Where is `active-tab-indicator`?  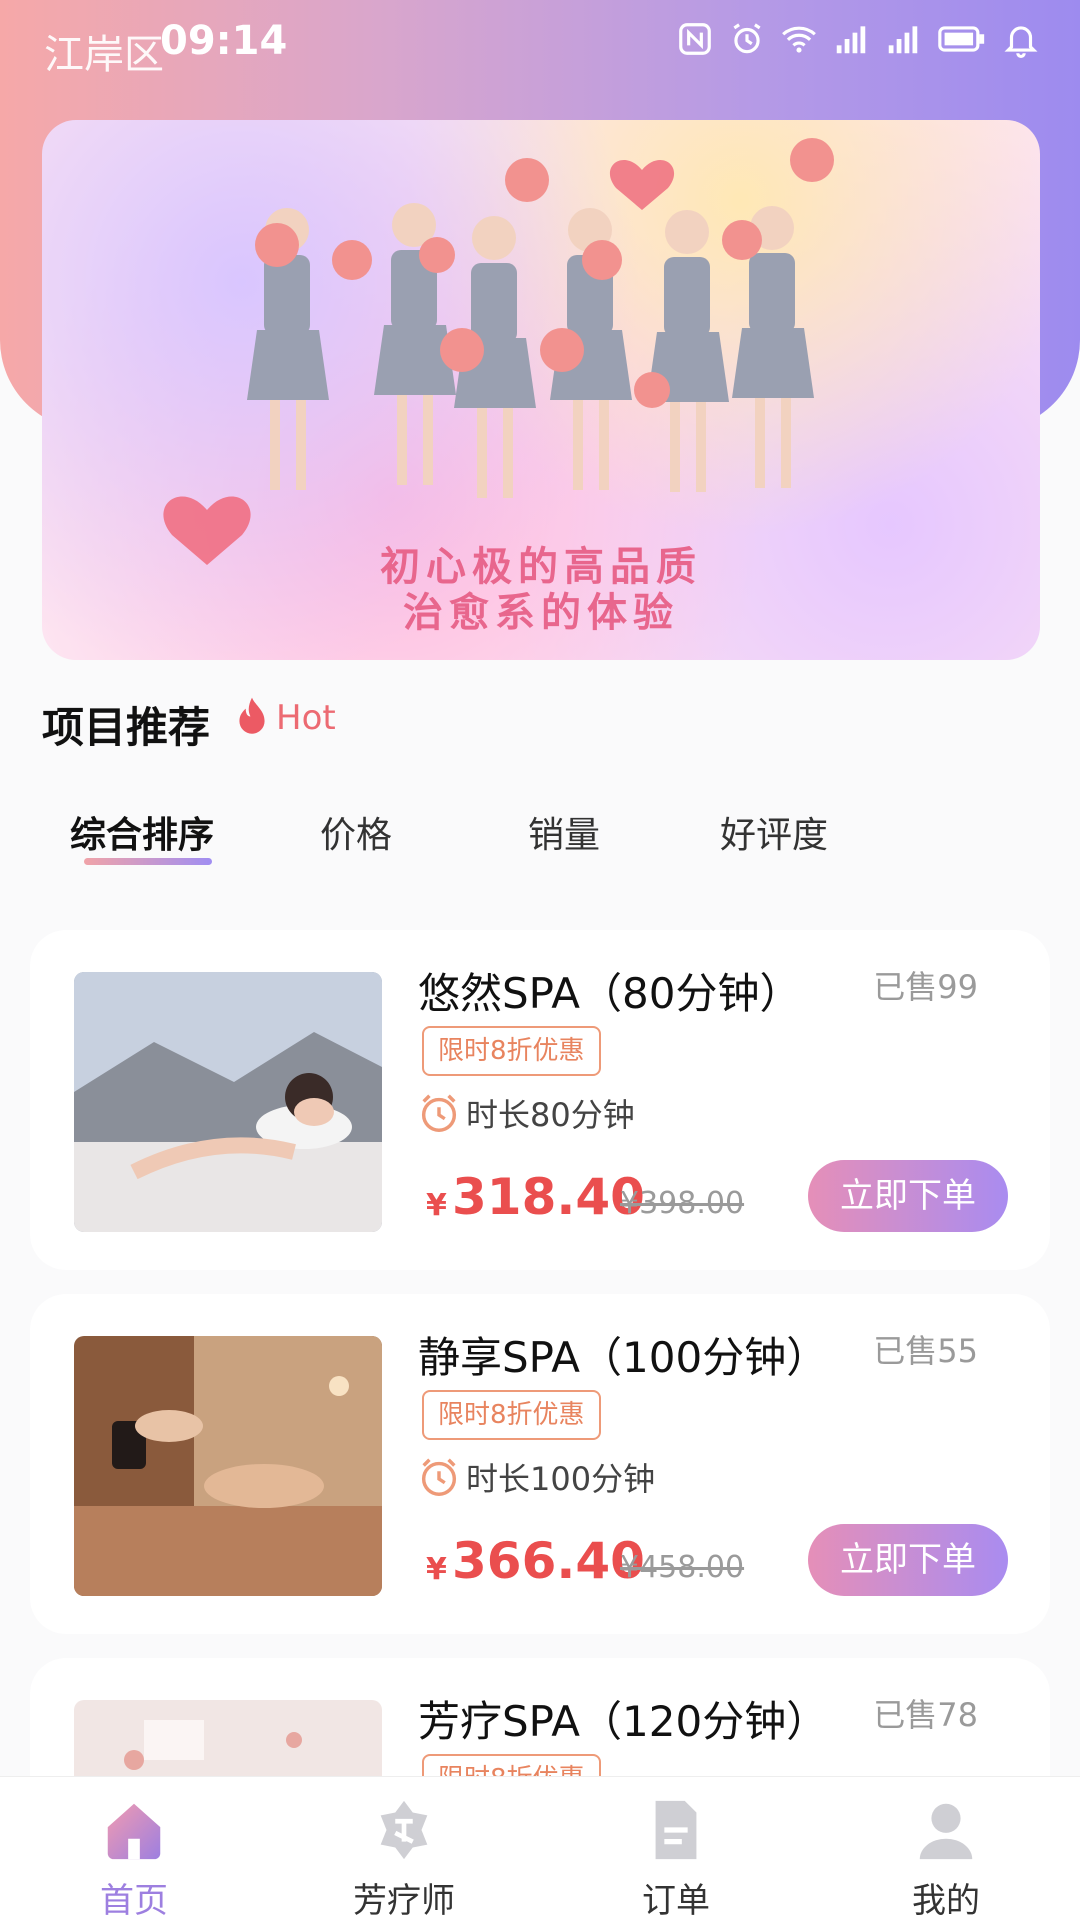
active-tab-indicator is located at coordinates (148, 861).